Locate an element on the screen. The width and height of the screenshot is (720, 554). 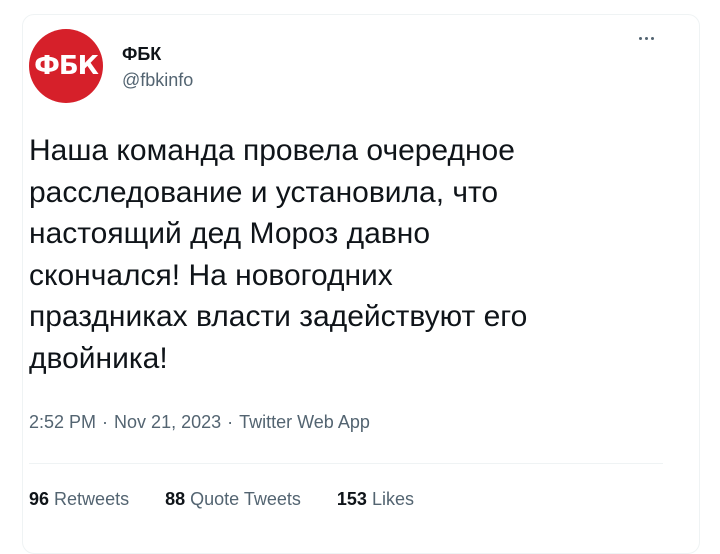
likes-label: Likes is located at coordinates (392, 499).